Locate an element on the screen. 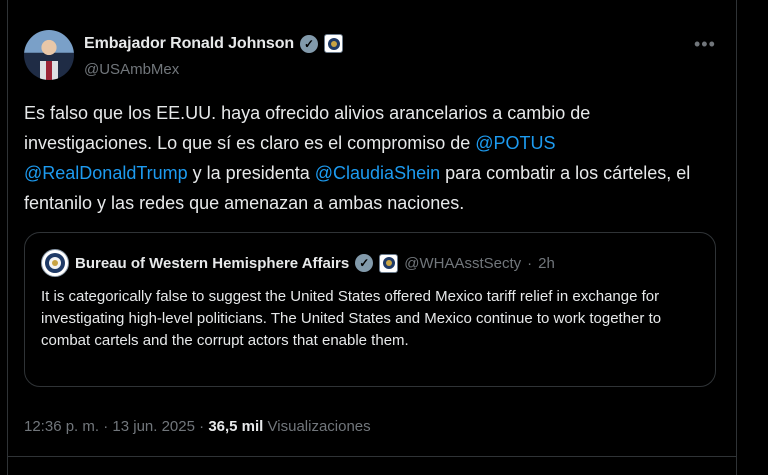  quoted-author-handle: @WHAAsstSecty is located at coordinates (462, 263).